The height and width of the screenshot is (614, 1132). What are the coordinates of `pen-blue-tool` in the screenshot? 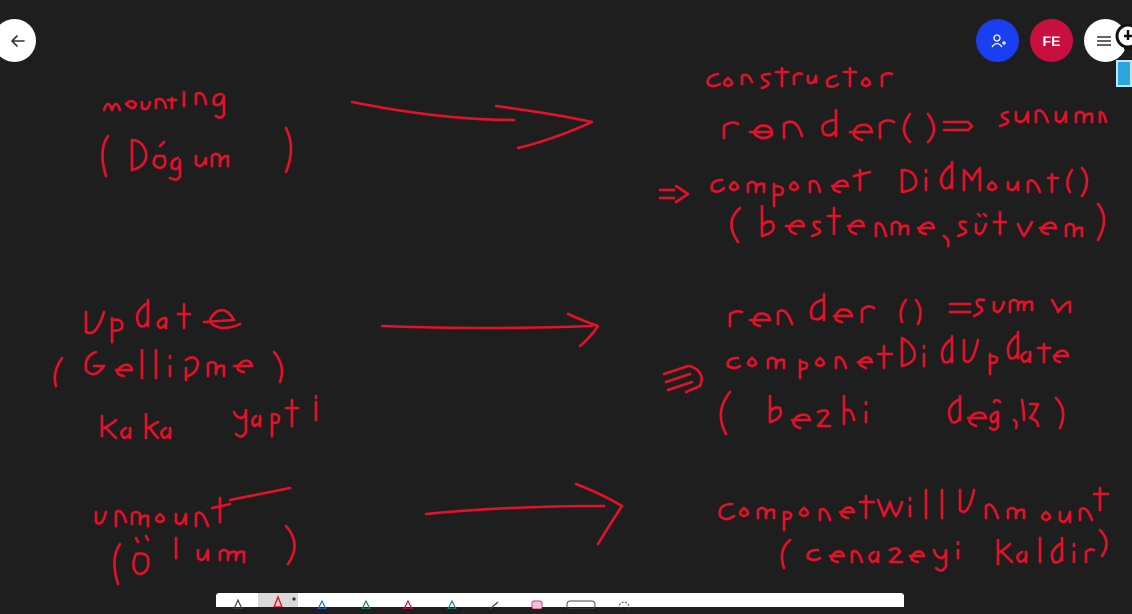 It's located at (324, 603).